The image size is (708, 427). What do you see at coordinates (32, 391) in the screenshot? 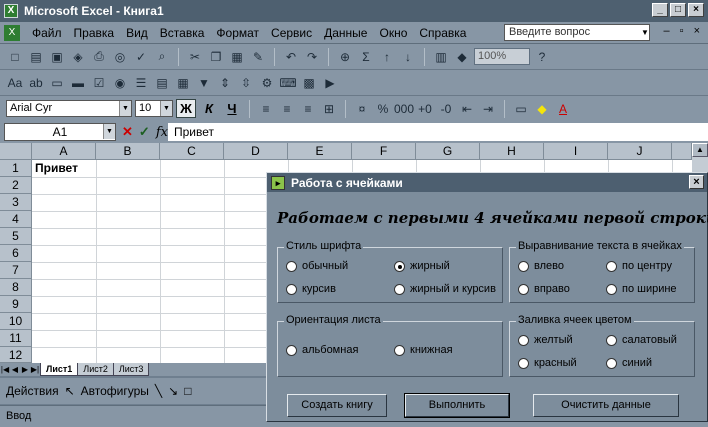
I see `draw-actions-menu: Действия` at bounding box center [32, 391].